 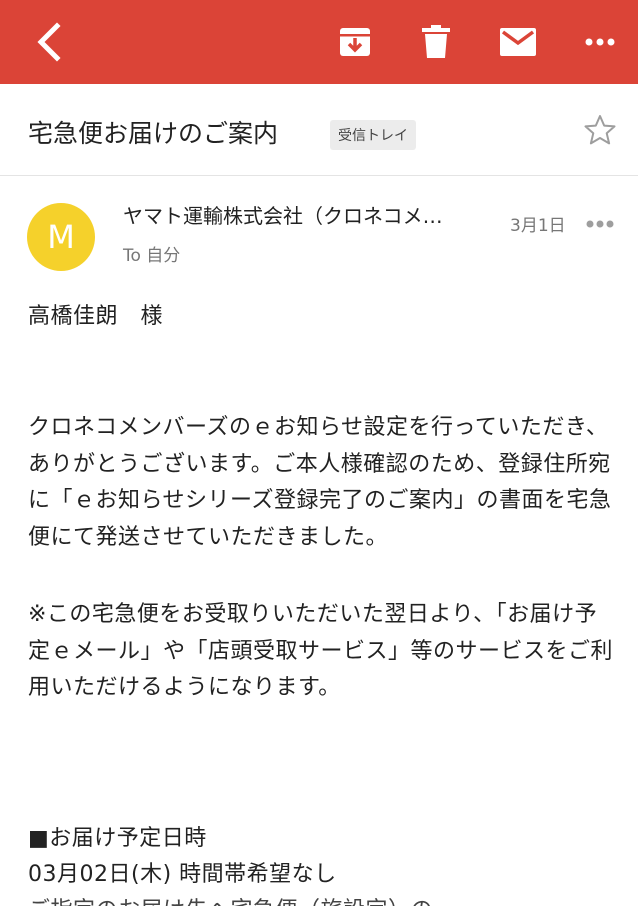 I want to click on delivery-heading: ■お届け予定日時, so click(x=117, y=838).